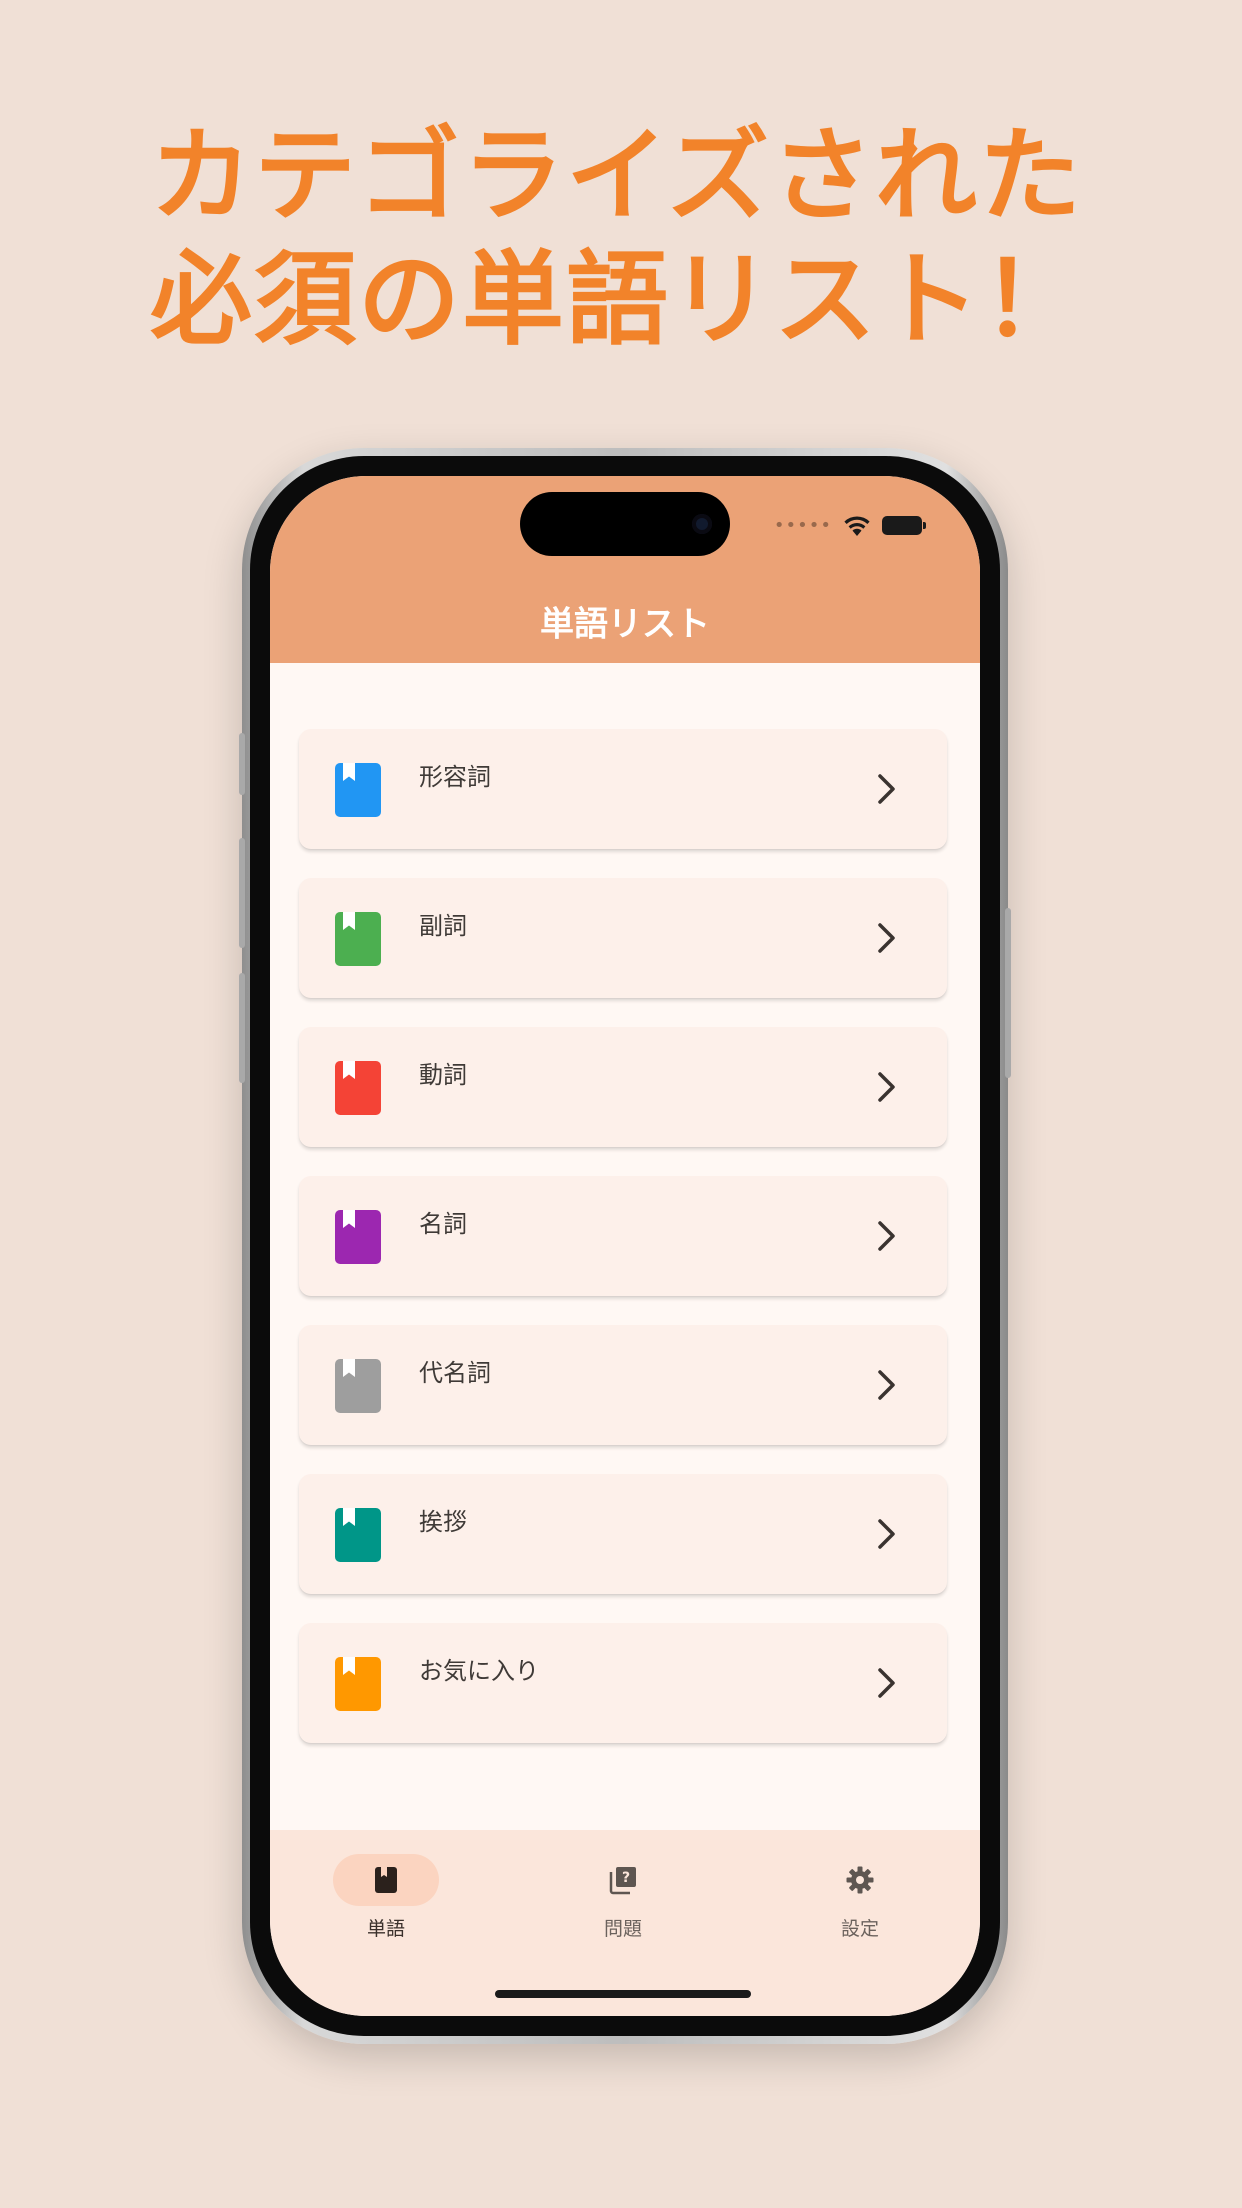 This screenshot has width=1242, height=2208. I want to click on headline-line-2: 必須の単語リスト！, so click(618, 300).